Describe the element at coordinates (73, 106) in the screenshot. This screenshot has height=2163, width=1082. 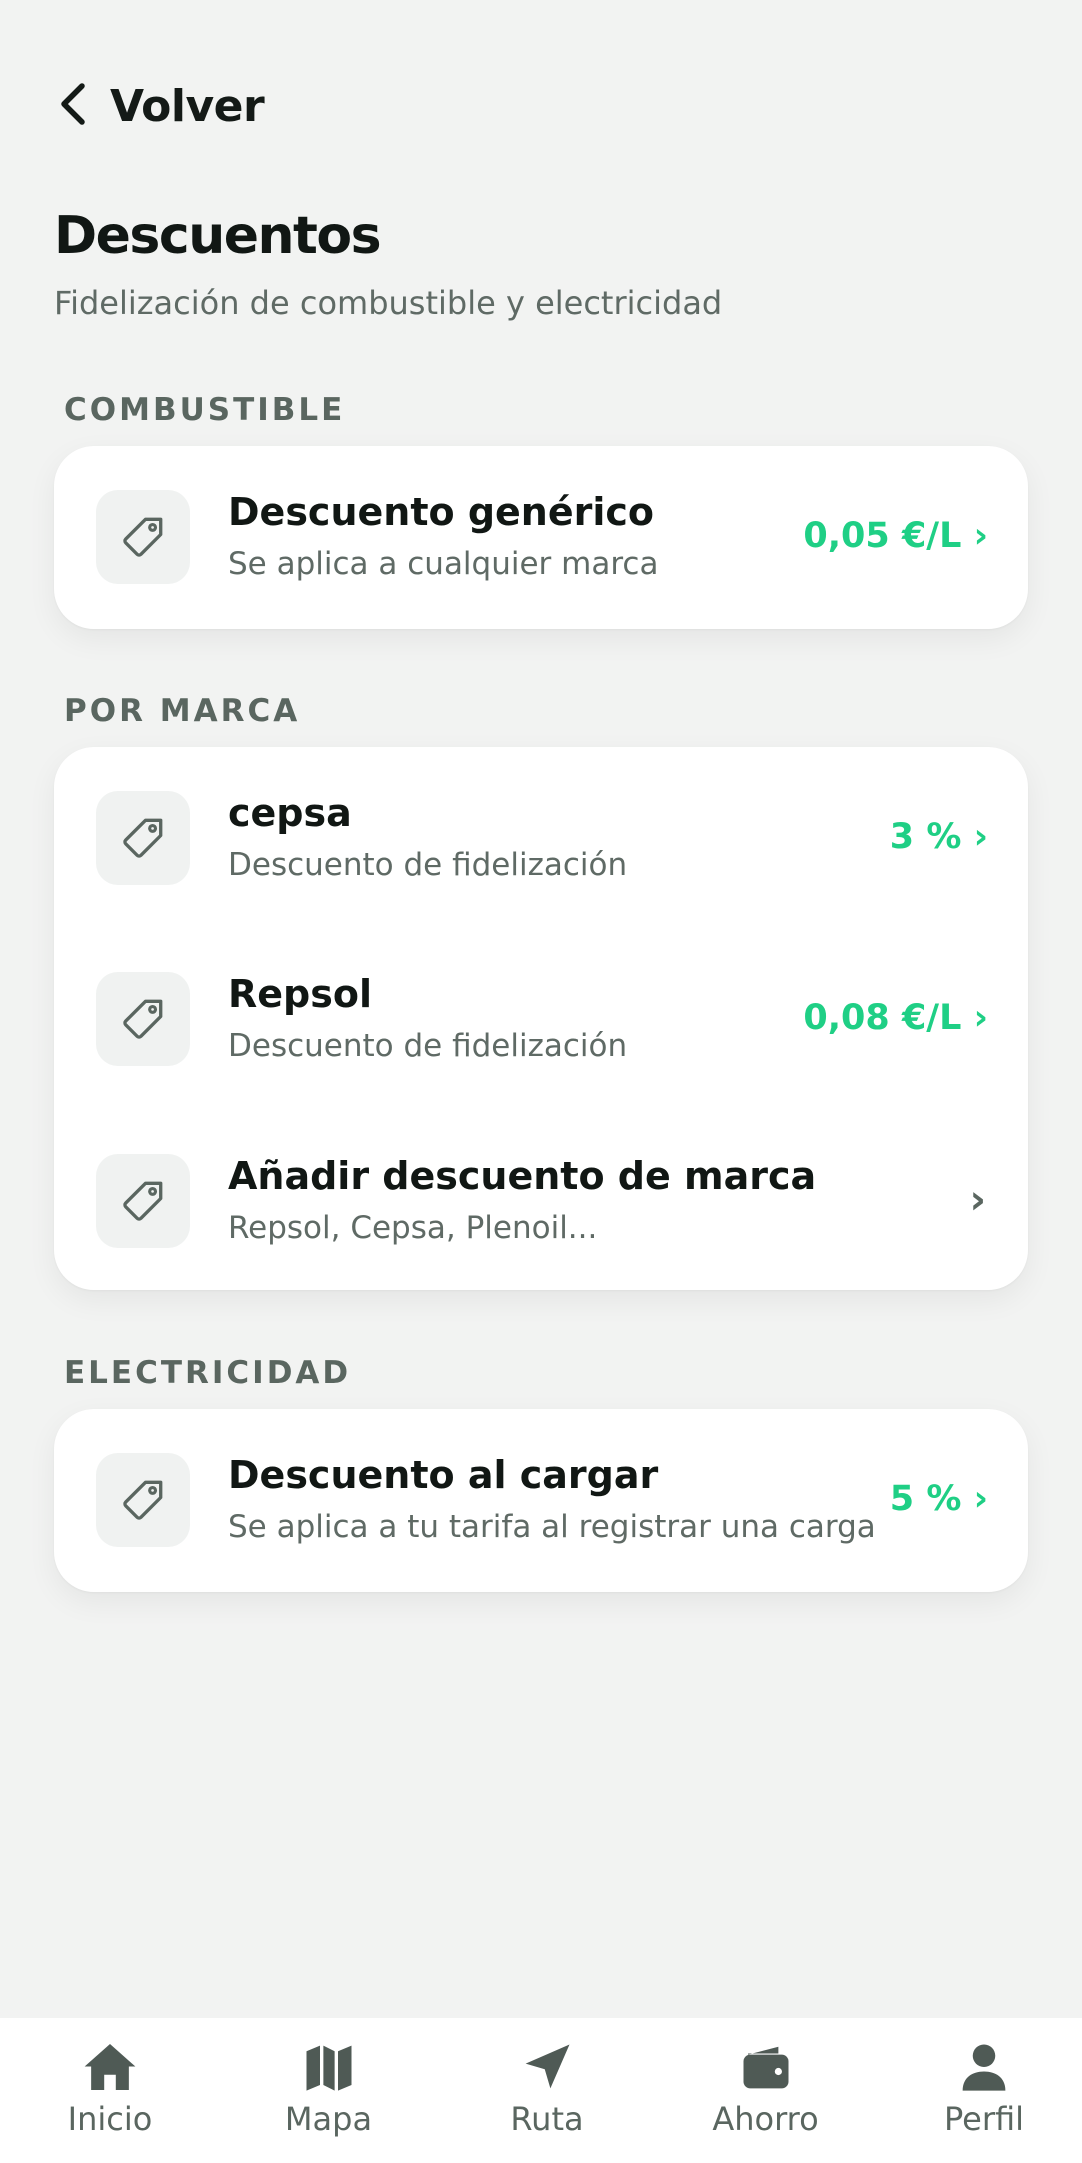
I see `chevron-left-icon` at that location.